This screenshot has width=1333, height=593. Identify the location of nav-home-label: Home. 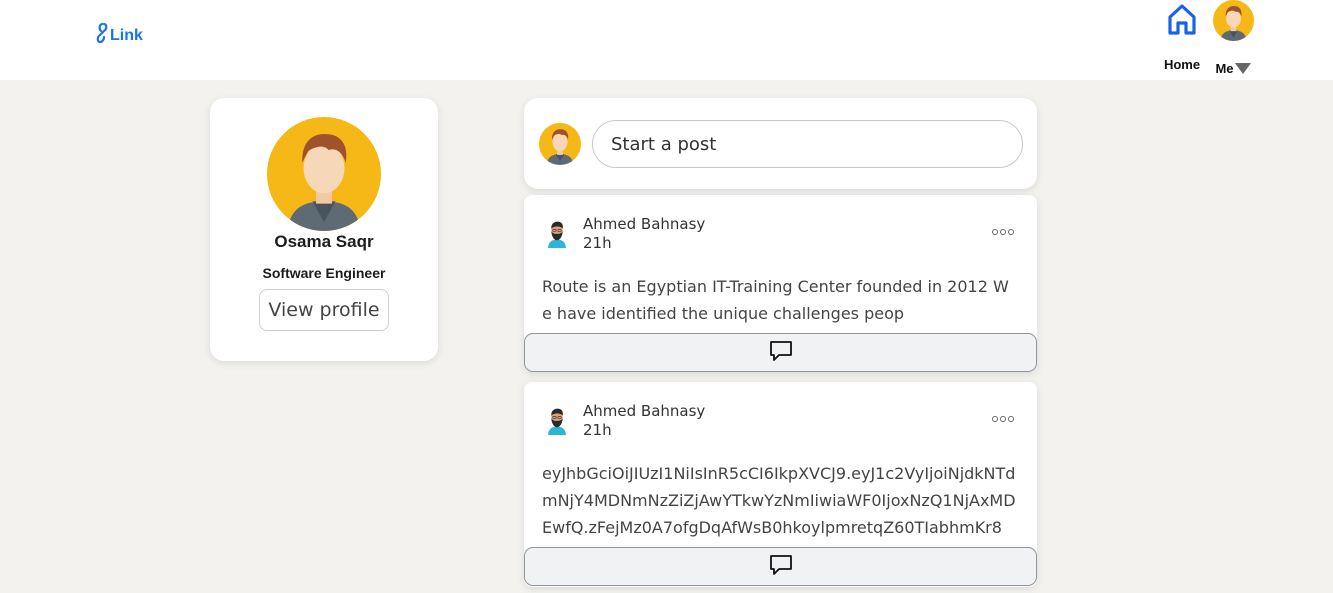
(1182, 64).